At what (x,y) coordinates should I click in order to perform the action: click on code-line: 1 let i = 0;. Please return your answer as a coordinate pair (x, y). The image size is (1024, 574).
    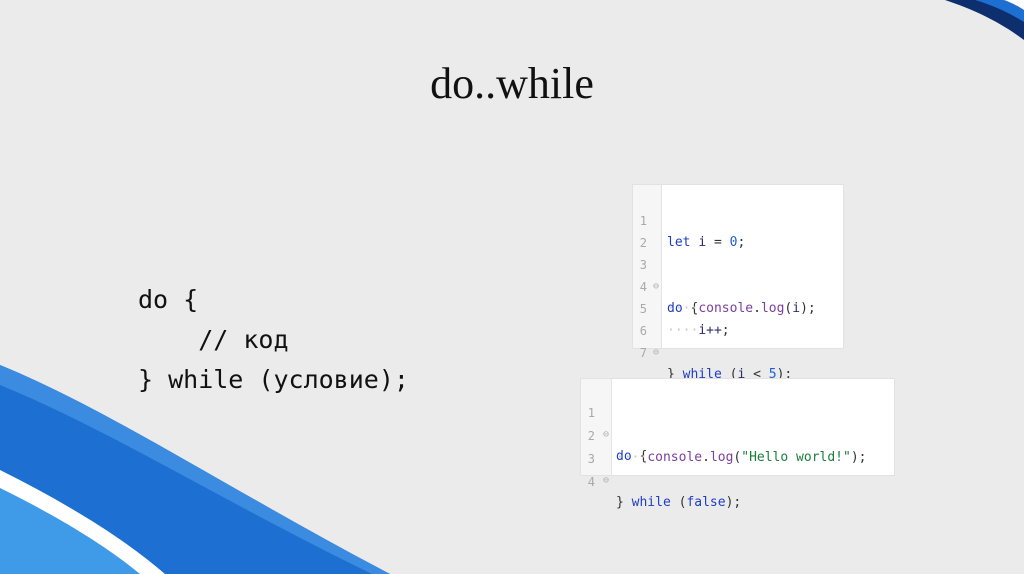
    Looking at the image, I should click on (738, 219).